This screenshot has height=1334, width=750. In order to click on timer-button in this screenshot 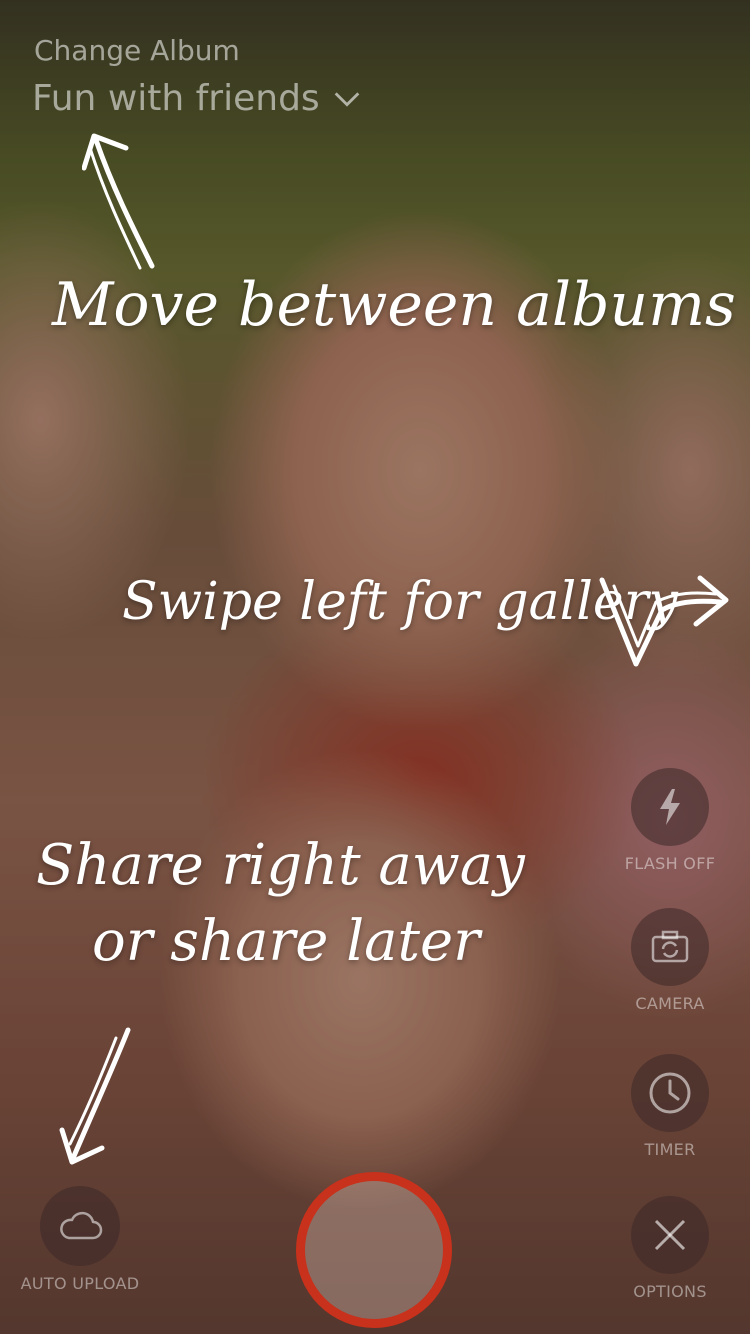, I will do `click(670, 1093)`.